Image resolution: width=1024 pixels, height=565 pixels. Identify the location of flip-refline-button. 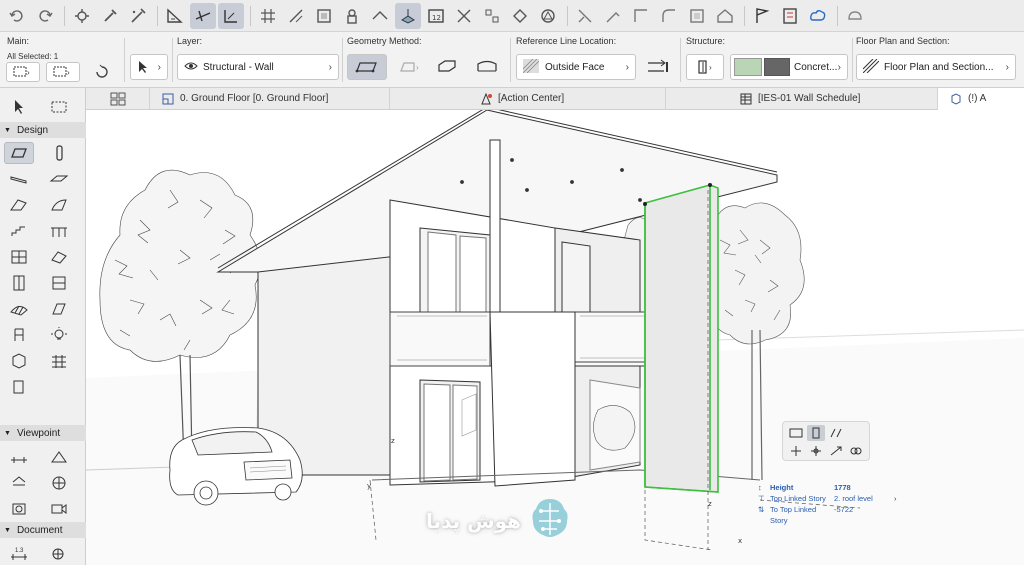
(658, 67).